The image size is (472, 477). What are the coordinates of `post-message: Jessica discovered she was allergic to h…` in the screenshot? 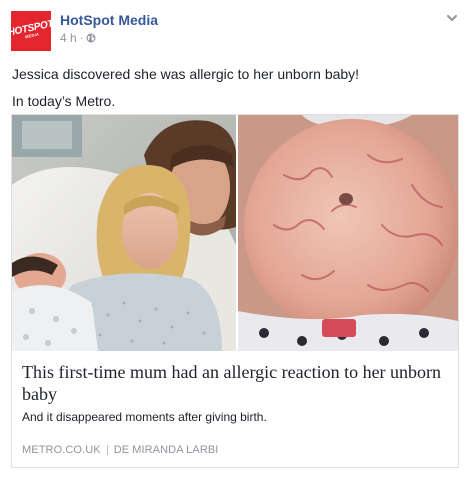 It's located at (236, 91).